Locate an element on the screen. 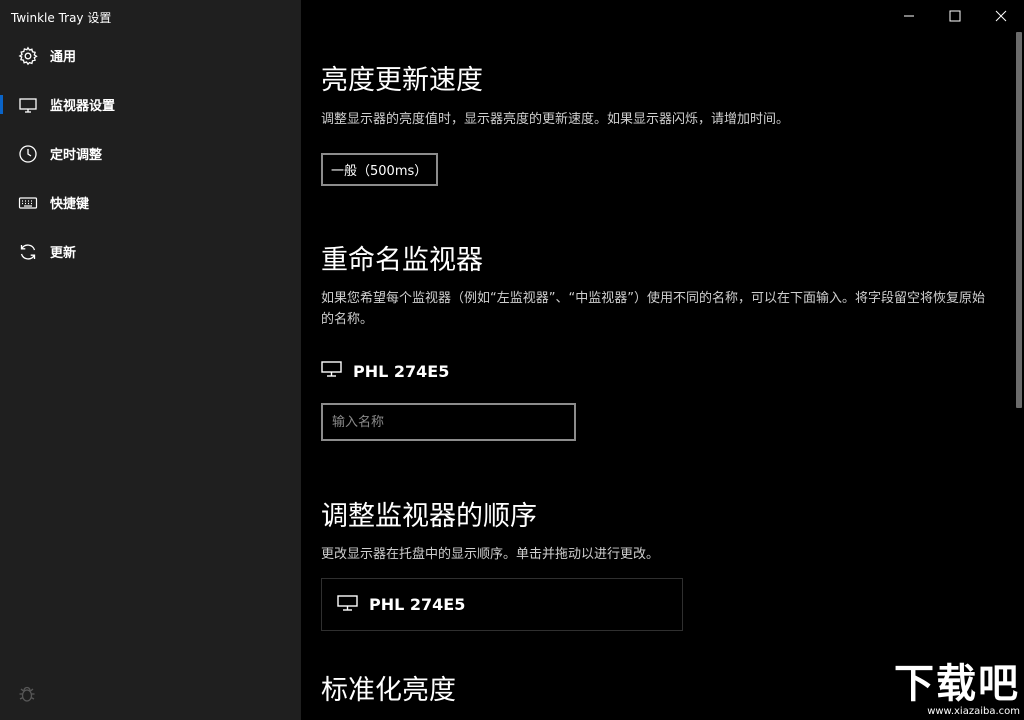  sidebar-item-general: 通用 is located at coordinates (150, 55).